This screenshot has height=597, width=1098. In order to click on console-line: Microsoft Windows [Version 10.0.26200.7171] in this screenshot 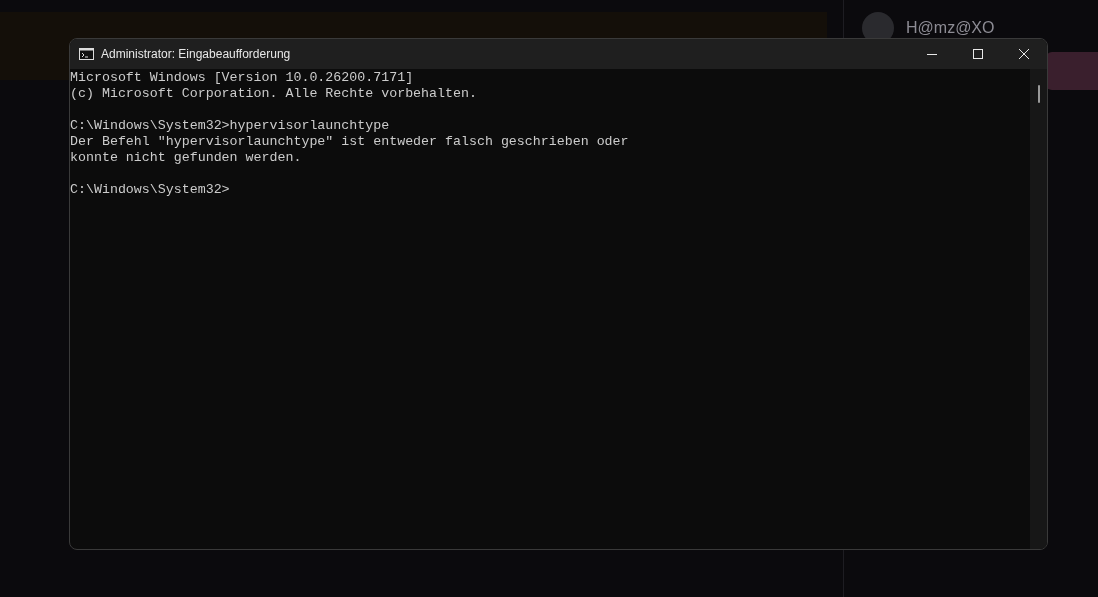, I will do `click(242, 78)`.